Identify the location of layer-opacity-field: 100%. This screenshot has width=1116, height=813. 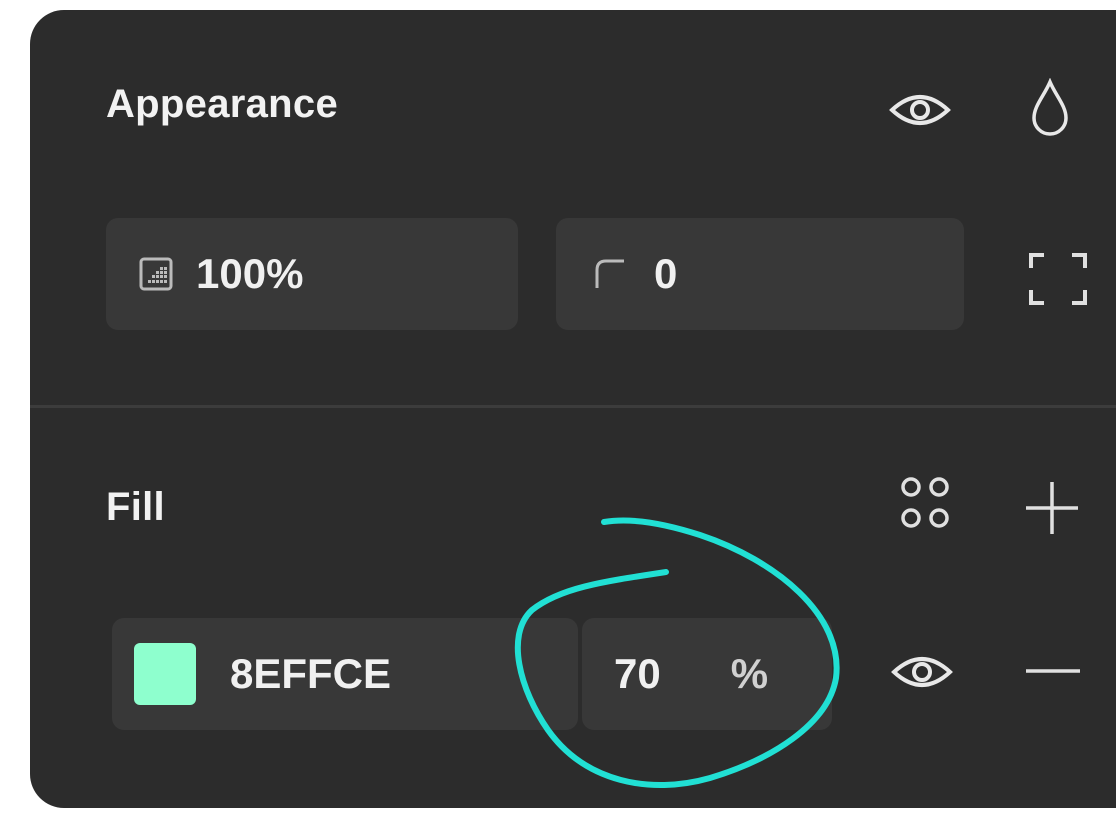
(312, 274).